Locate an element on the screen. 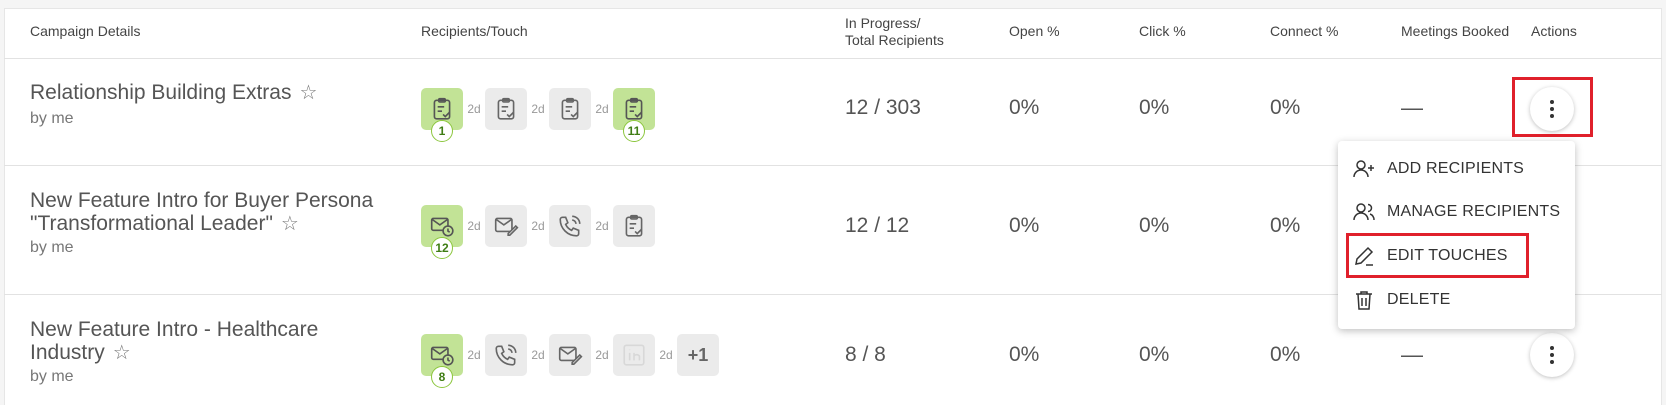 This screenshot has width=1666, height=405. header-meetings: Meetings Booked is located at coordinates (1455, 31).